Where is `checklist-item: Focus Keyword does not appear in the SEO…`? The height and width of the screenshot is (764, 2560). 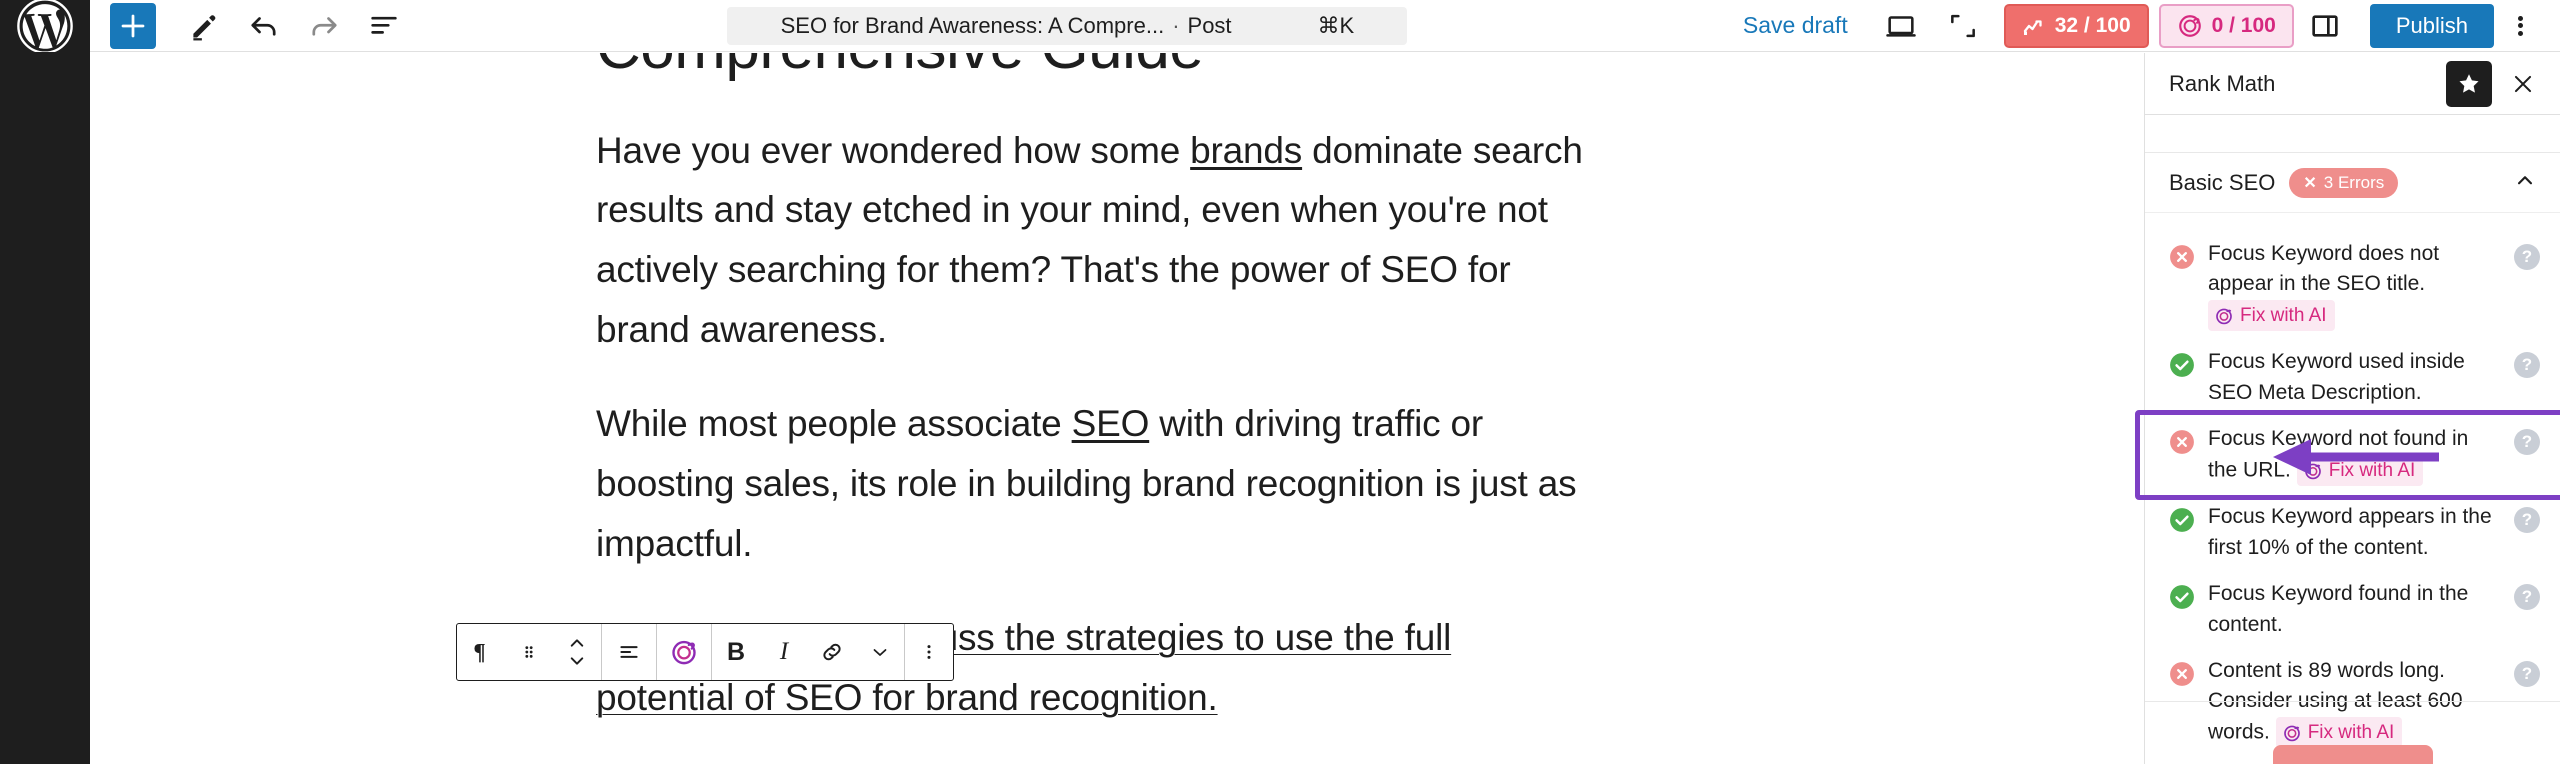
checklist-item: Focus Keyword does not appear in the SEO… is located at coordinates (2352, 285).